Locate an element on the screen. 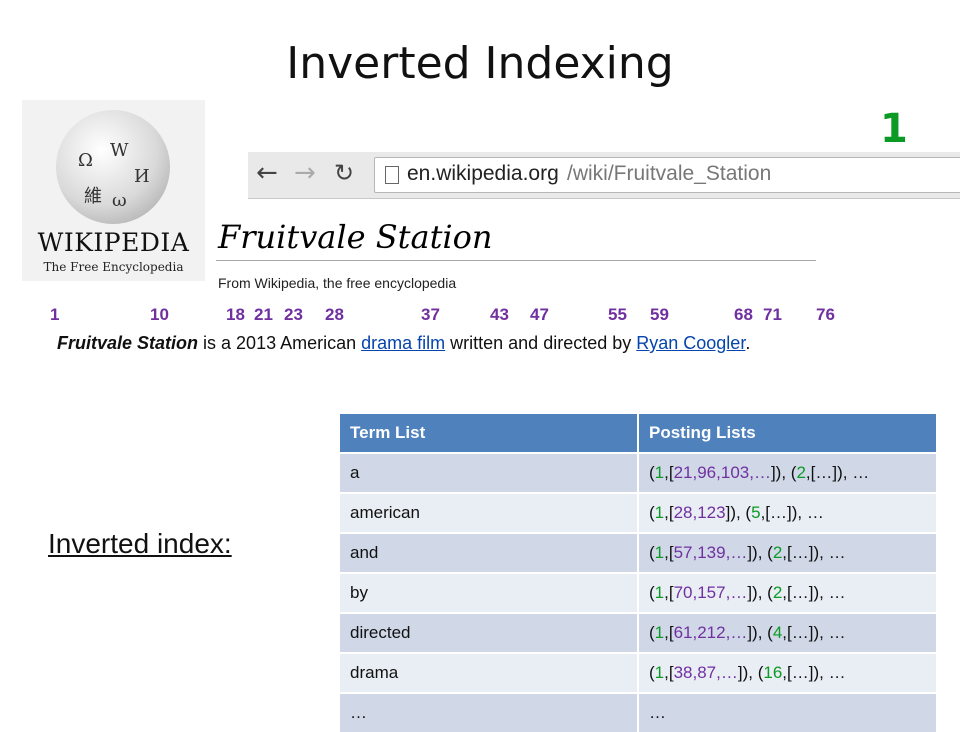 This screenshot has width=960, height=732. position-label: 37 is located at coordinates (430, 314).